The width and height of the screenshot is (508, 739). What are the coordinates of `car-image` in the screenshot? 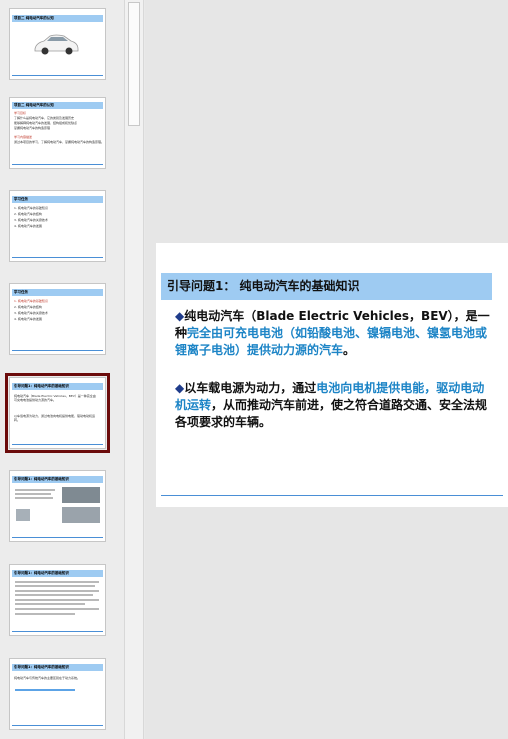 It's located at (56, 44).